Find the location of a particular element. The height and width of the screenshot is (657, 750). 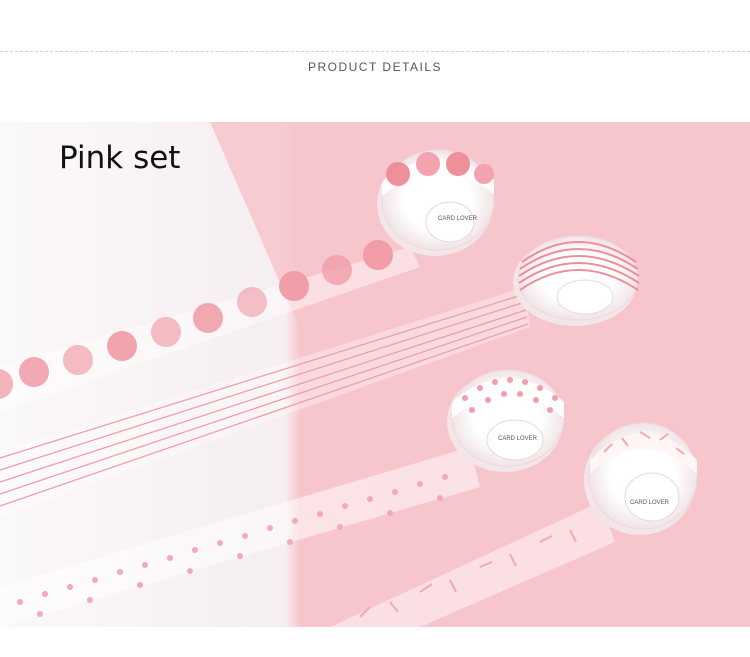

photo-caption: Pink set is located at coordinates (120, 158).